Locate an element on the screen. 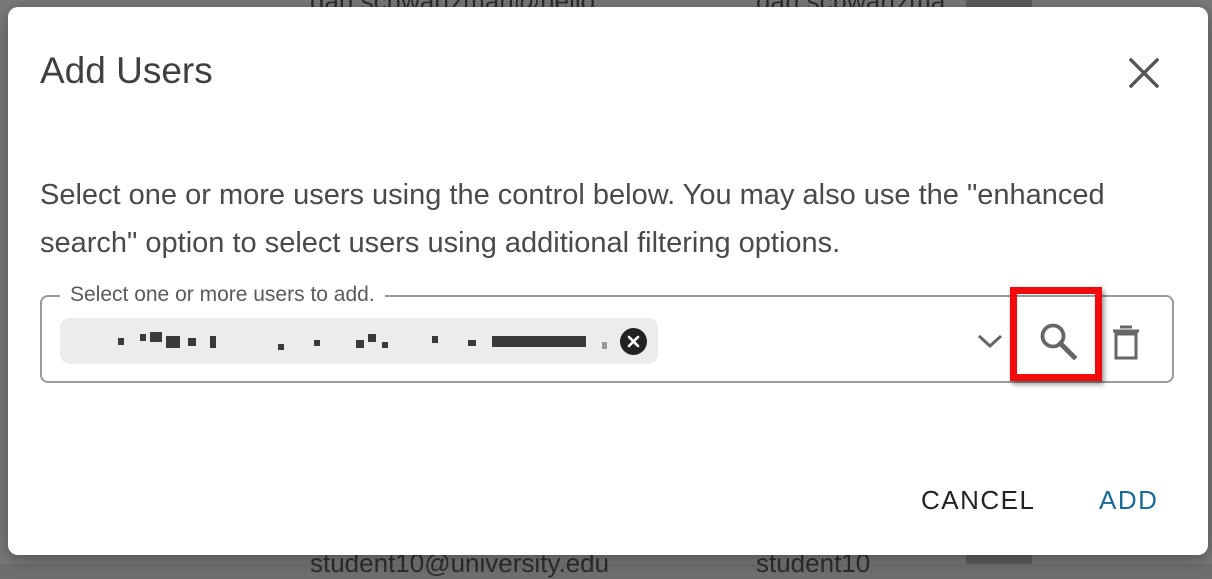  cancel-circle-icon is located at coordinates (633, 341).